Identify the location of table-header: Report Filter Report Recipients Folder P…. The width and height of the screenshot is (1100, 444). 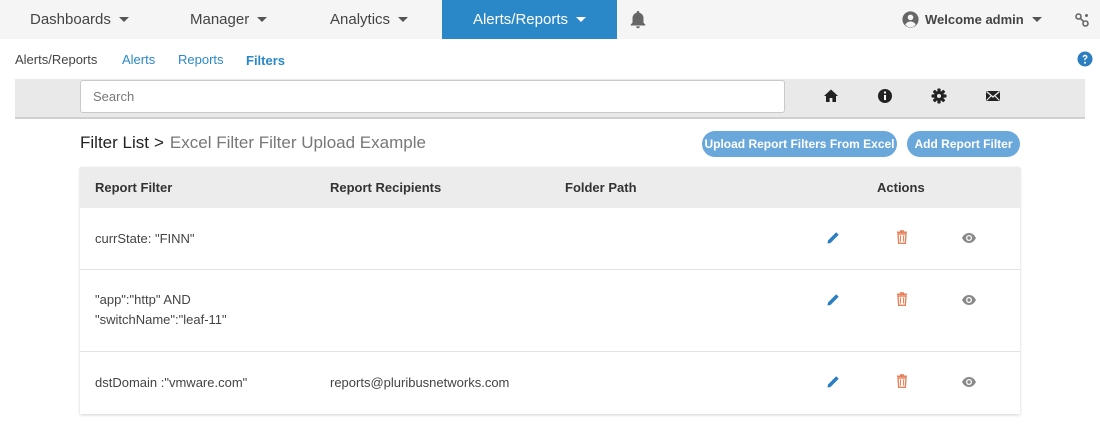
(550, 187).